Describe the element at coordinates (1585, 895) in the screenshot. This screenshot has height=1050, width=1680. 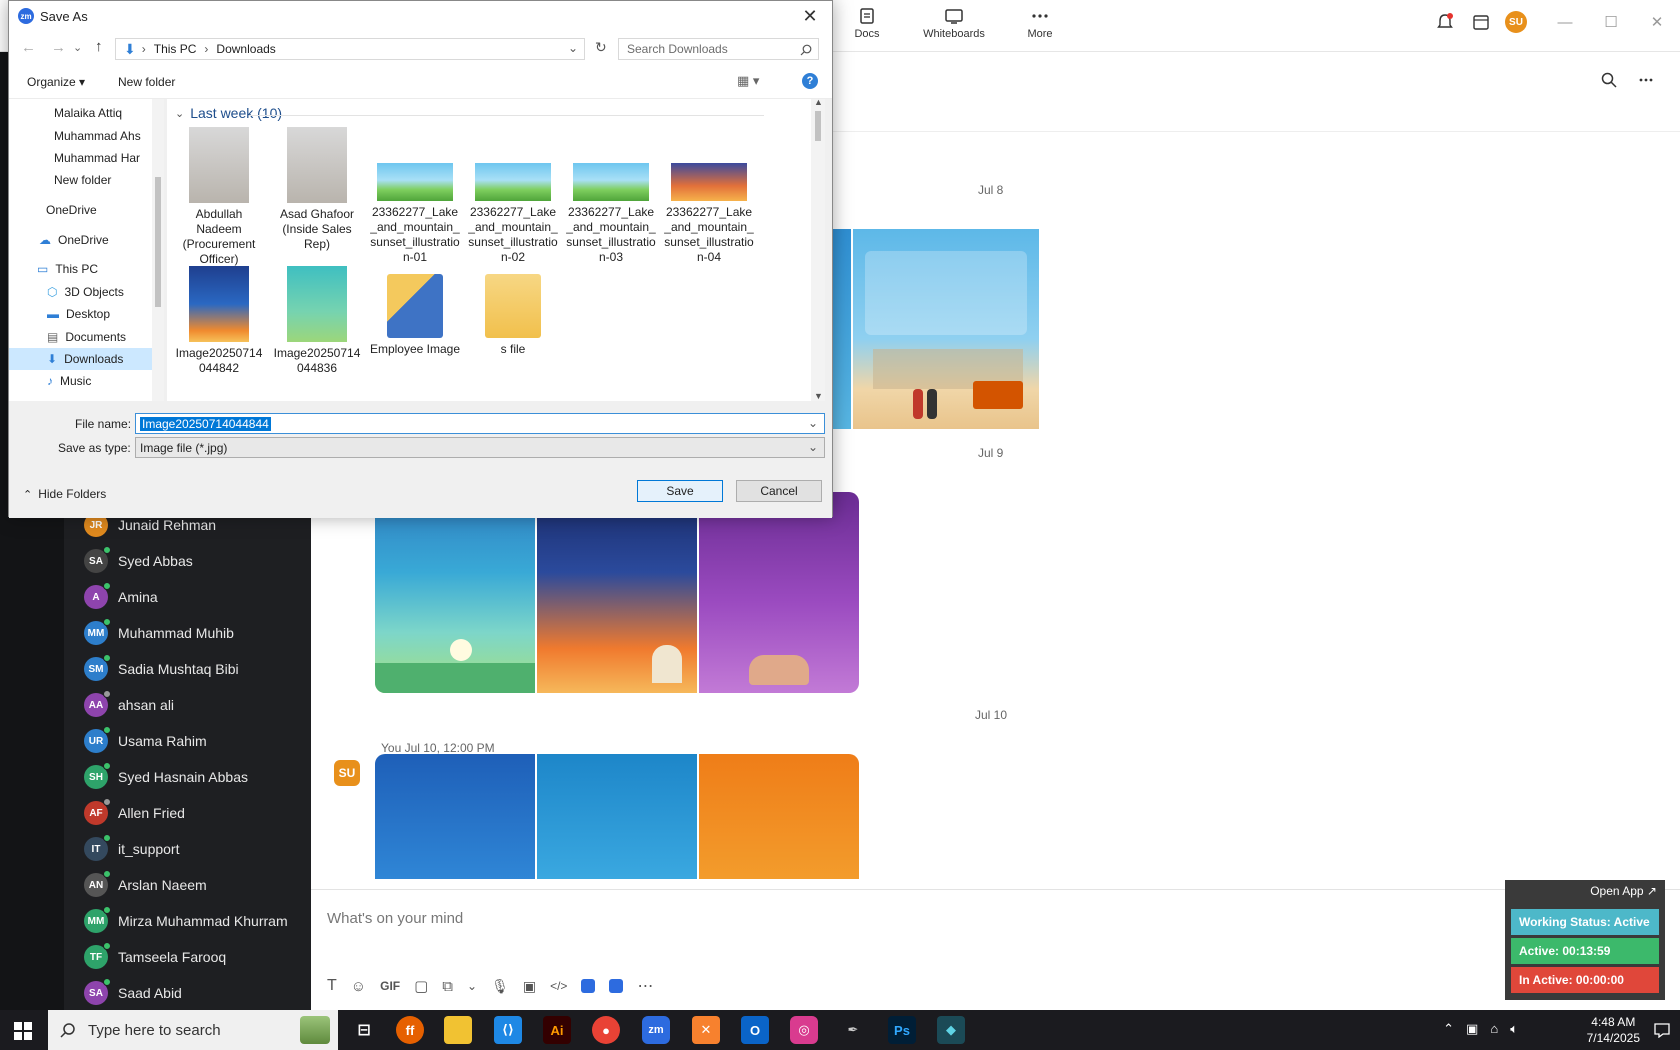
I see `open-app-link: Open App ↗` at that location.